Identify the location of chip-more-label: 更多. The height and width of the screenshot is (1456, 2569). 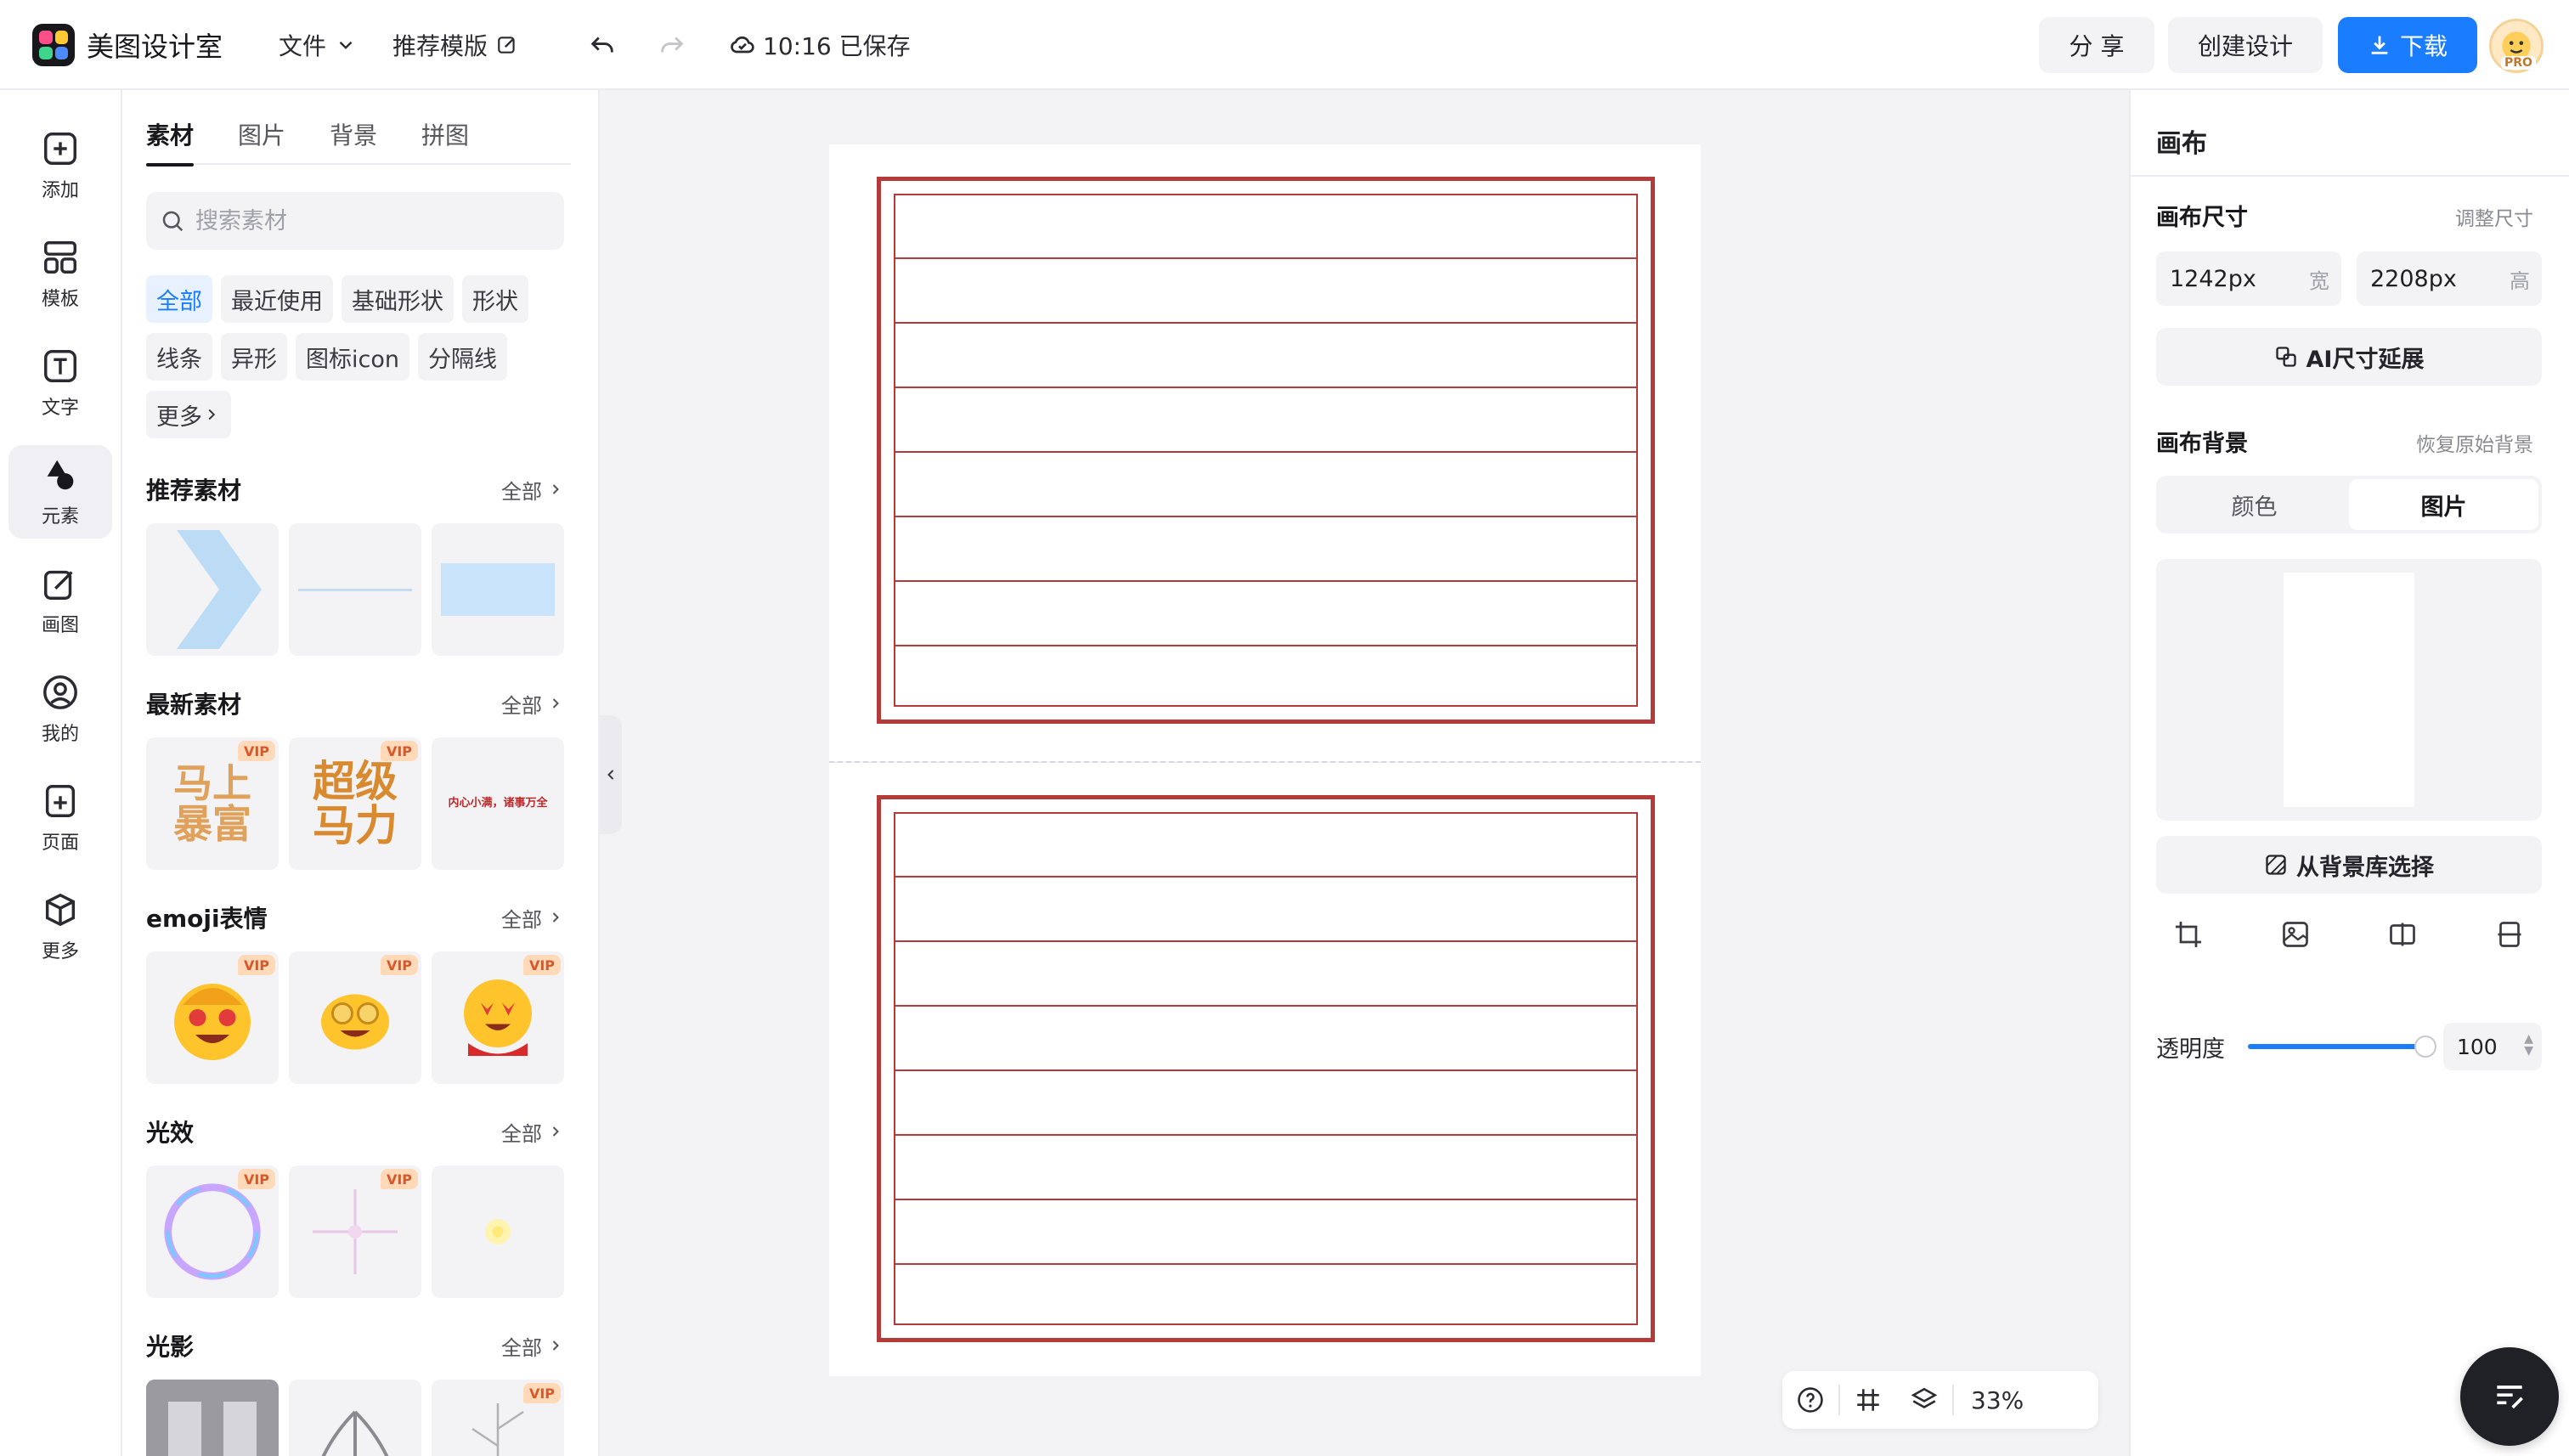
(179, 418).